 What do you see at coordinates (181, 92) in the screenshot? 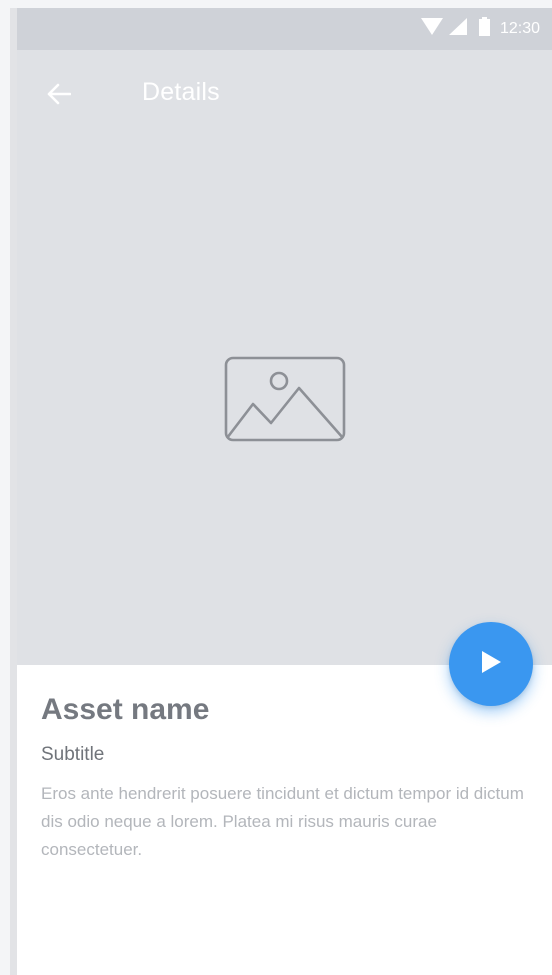
I see `page-title: Details` at bounding box center [181, 92].